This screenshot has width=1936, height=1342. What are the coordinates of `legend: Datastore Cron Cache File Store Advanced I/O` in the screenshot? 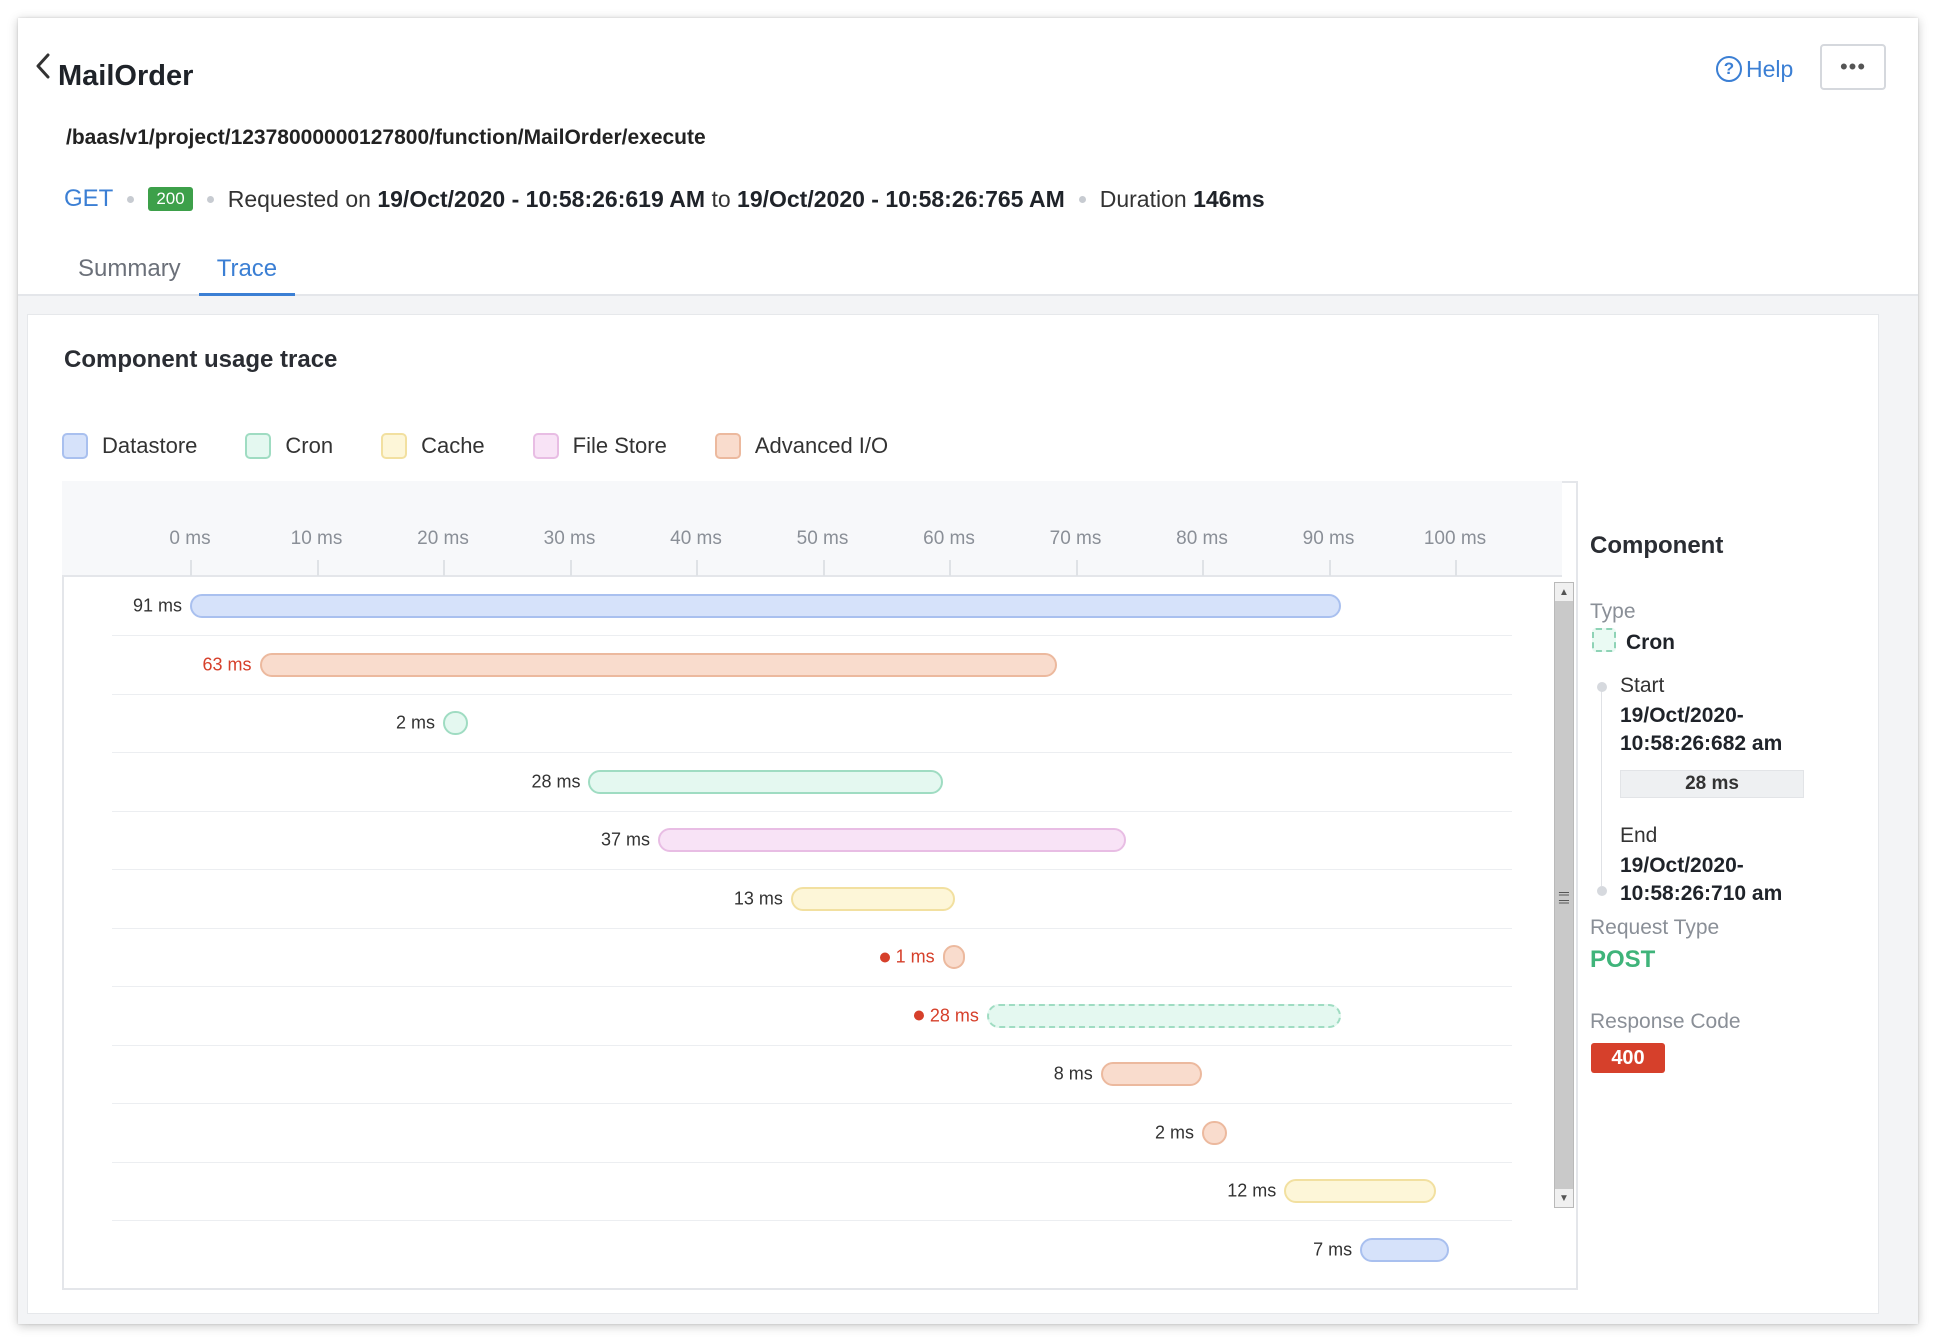 It's located at (499, 446).